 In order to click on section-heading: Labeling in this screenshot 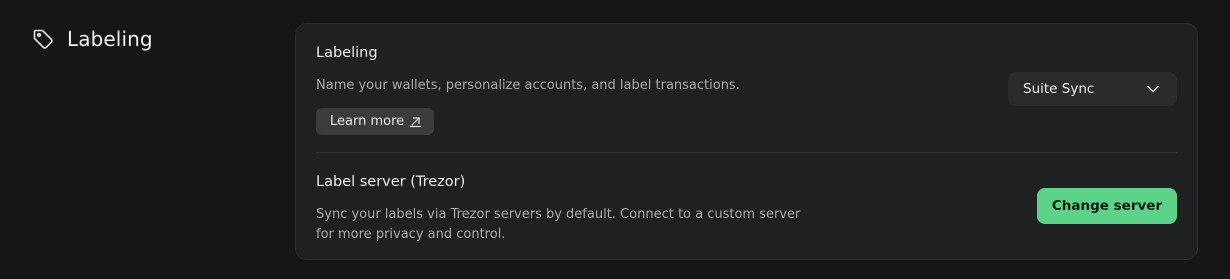, I will do `click(92, 39)`.